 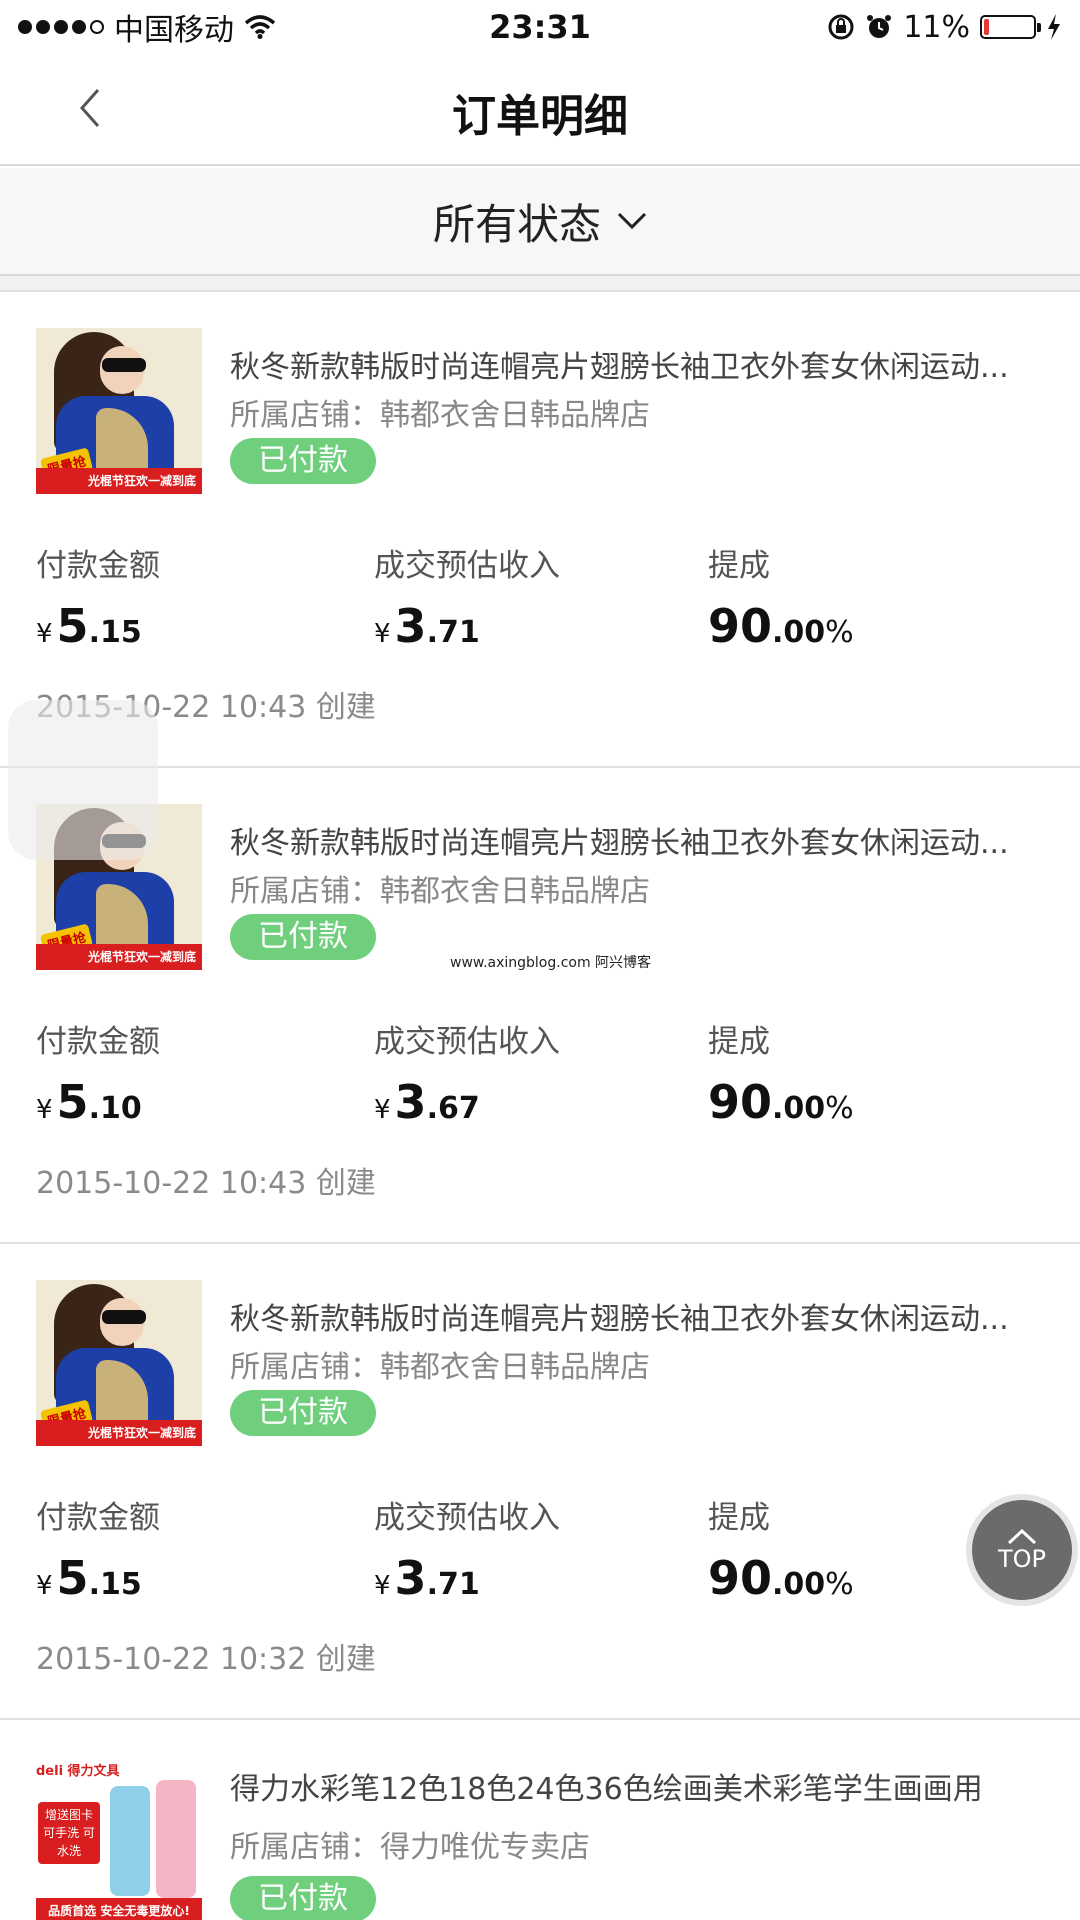 What do you see at coordinates (410, 1847) in the screenshot?
I see `shop-name: 所属店铺：得力唯优专卖店` at bounding box center [410, 1847].